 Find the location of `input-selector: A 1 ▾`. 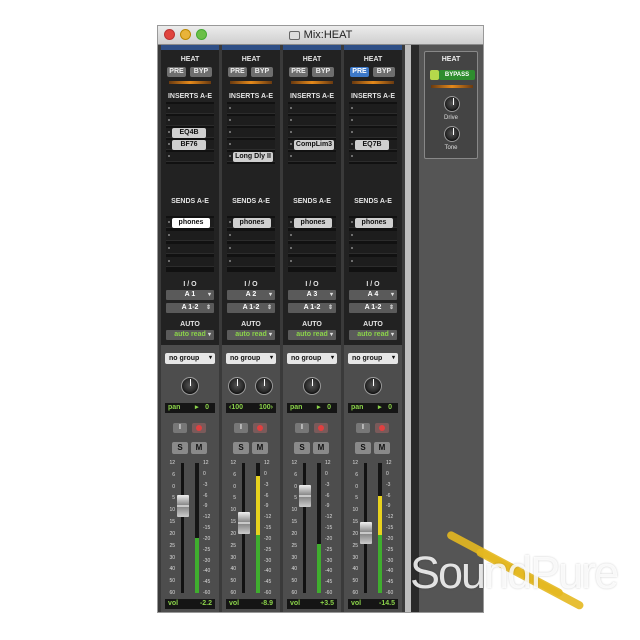

input-selector: A 1 ▾ is located at coordinates (190, 295).